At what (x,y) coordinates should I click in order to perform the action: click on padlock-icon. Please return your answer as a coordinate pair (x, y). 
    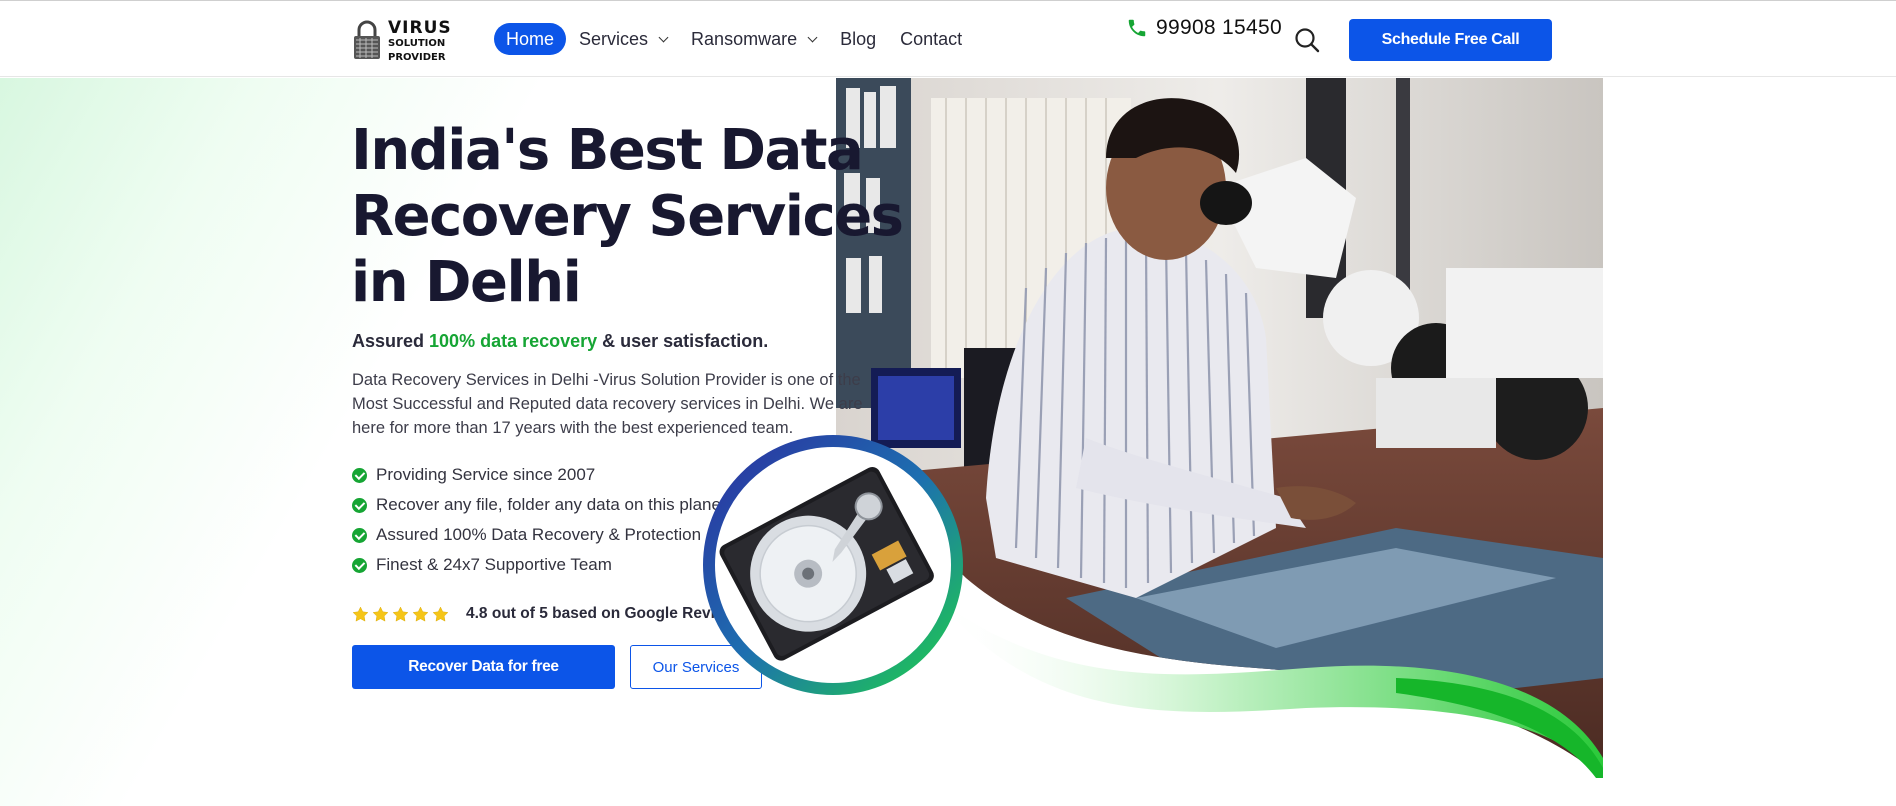
    Looking at the image, I should click on (367, 39).